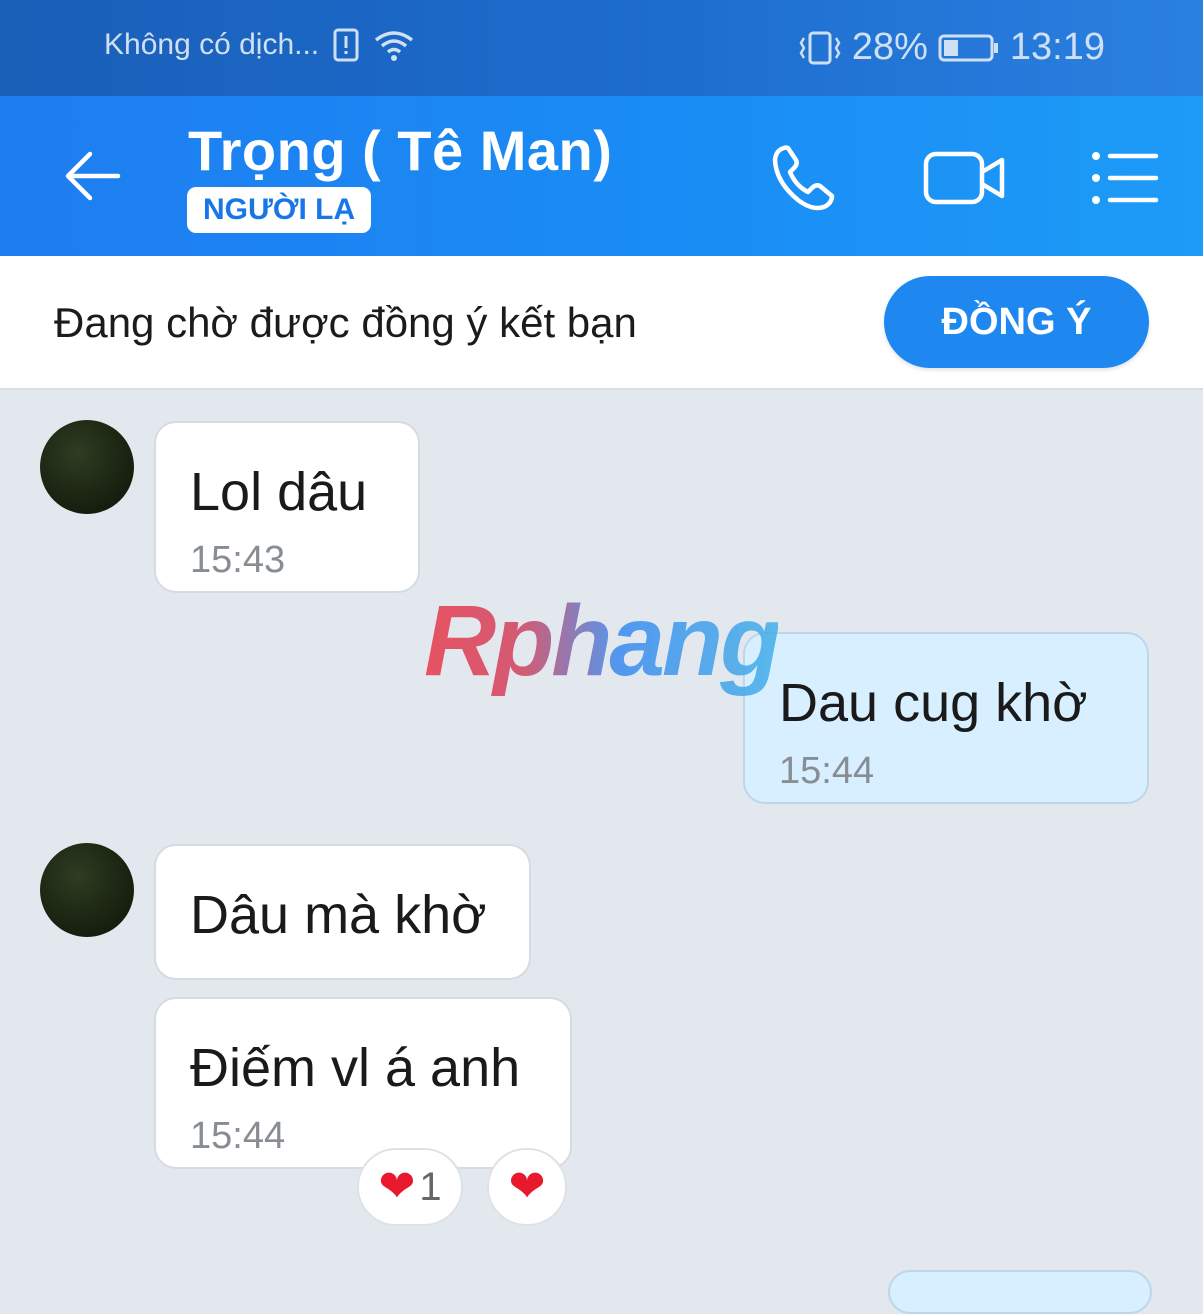  I want to click on reaction-count-badge: ❤ 1, so click(410, 1187).